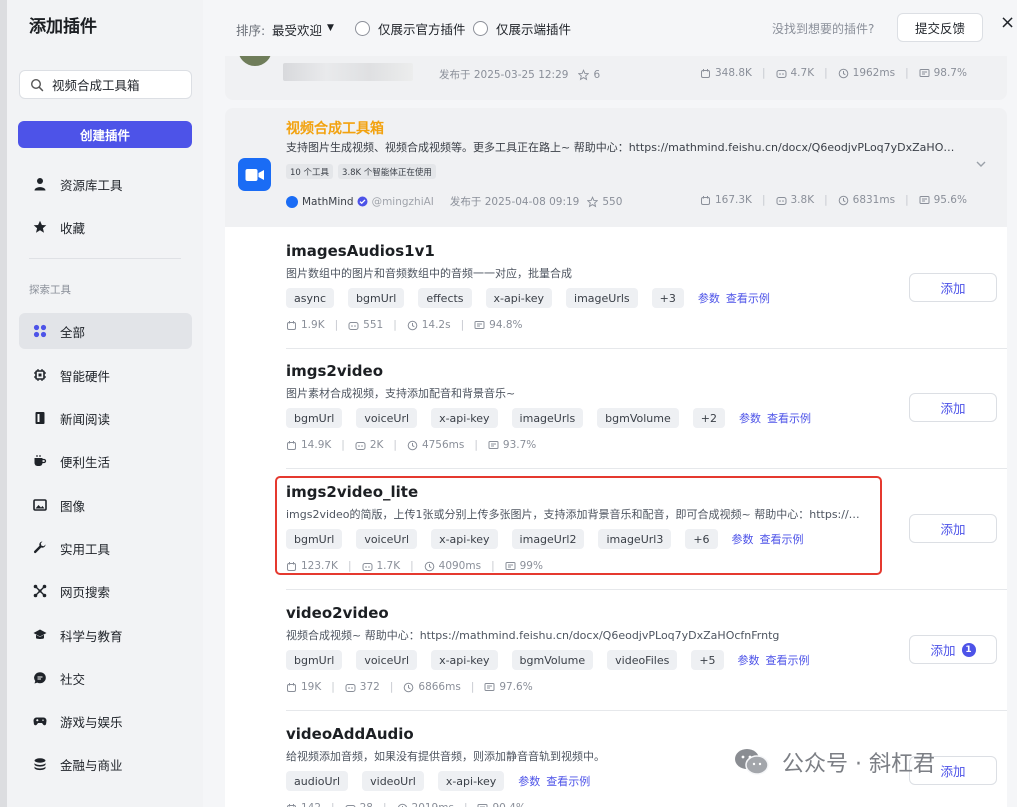 The image size is (1017, 807). I want to click on publish-date: 发布于 2025-03-25 12:29, so click(504, 75).